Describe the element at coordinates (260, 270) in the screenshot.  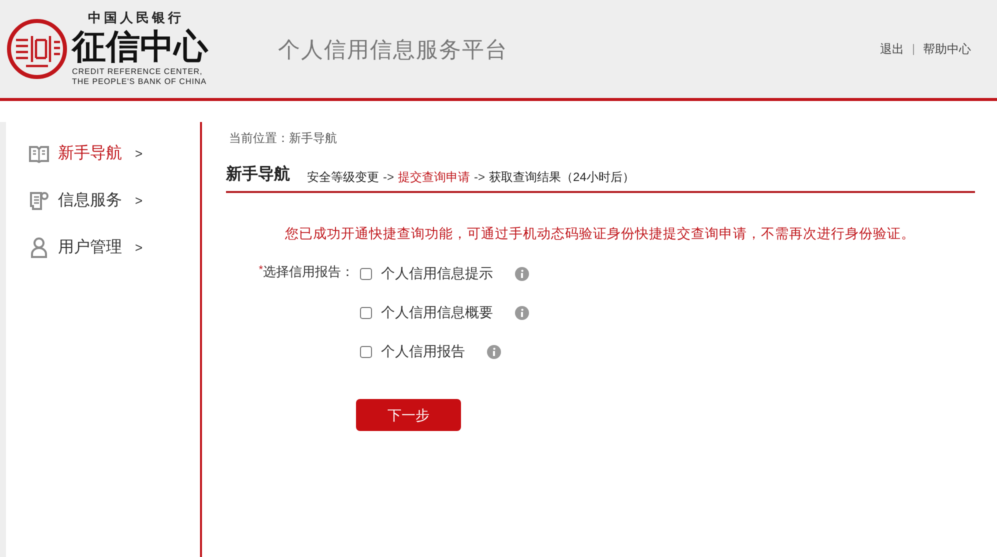
I see `required-mark: *` at that location.